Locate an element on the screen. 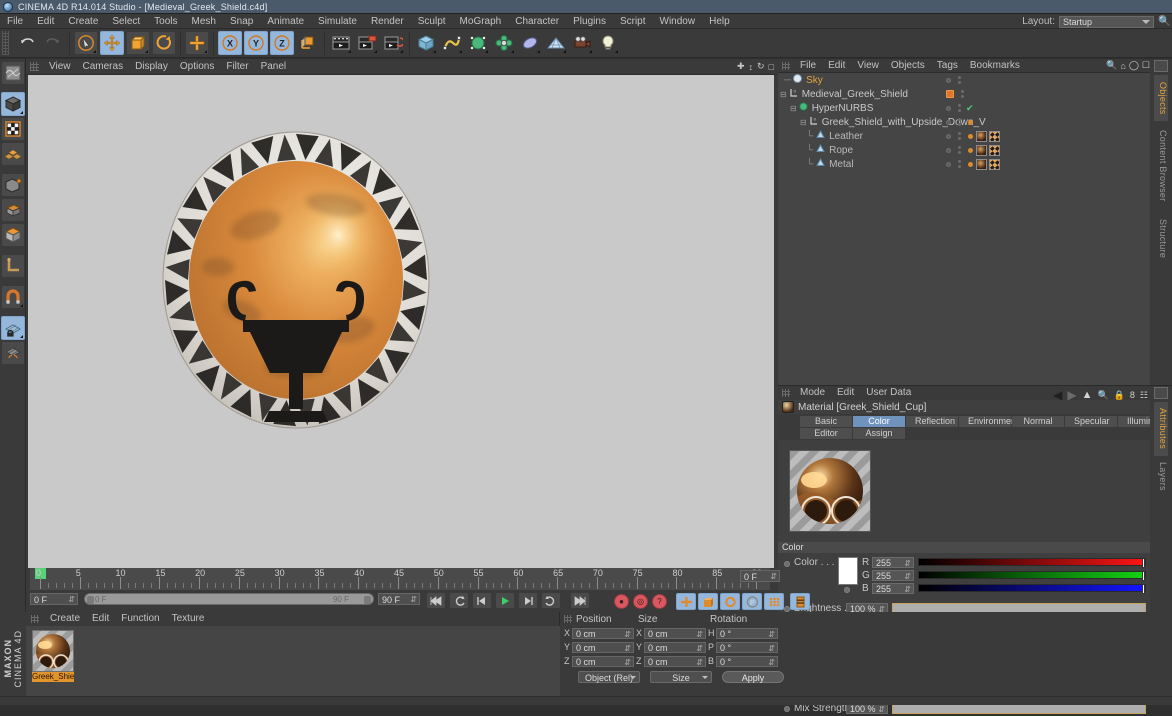  size-z-field: 0 cm ⇵ is located at coordinates (675, 661).